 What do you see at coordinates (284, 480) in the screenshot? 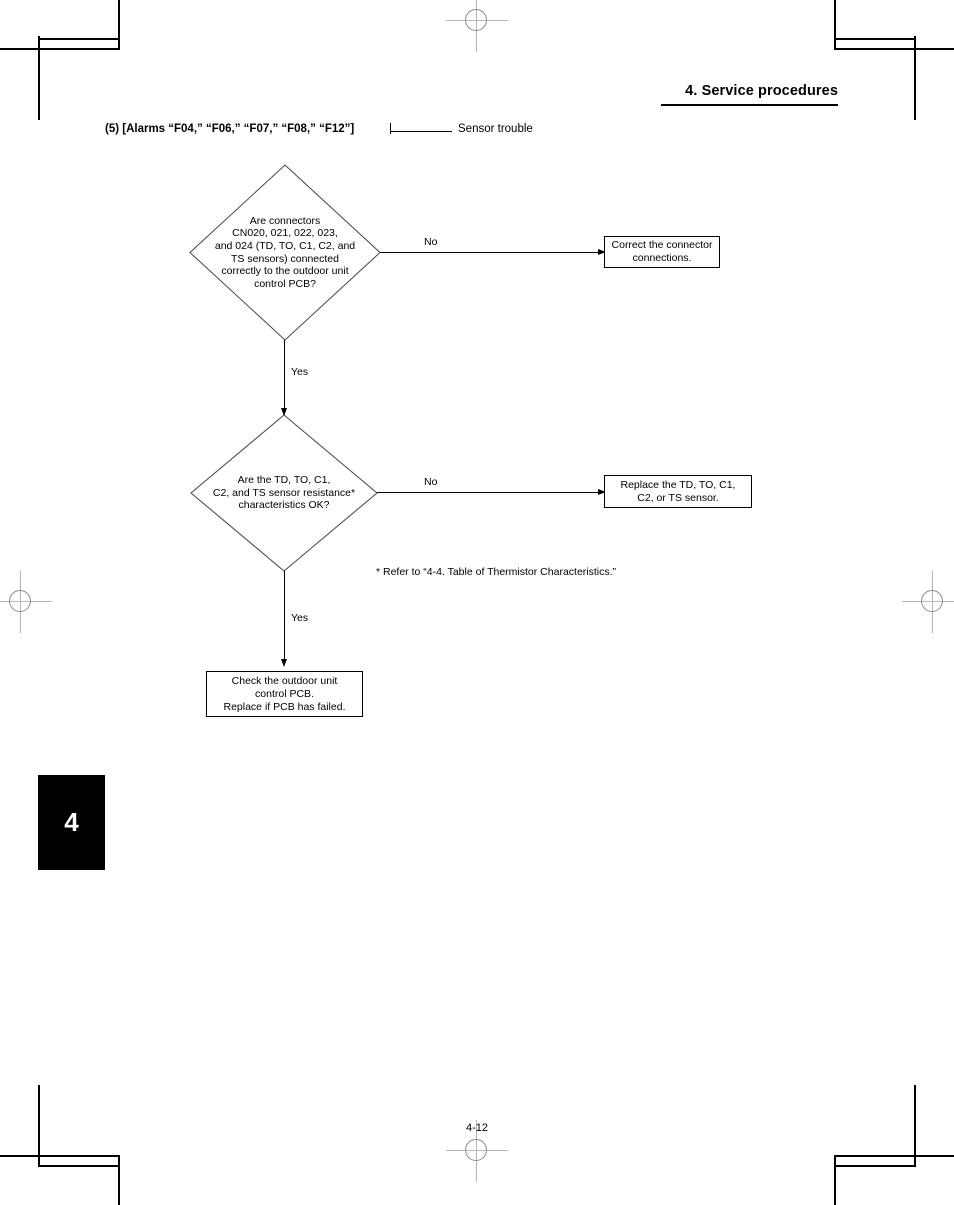
I see `decision2-line-1: Are the TD, TO, C1,` at bounding box center [284, 480].